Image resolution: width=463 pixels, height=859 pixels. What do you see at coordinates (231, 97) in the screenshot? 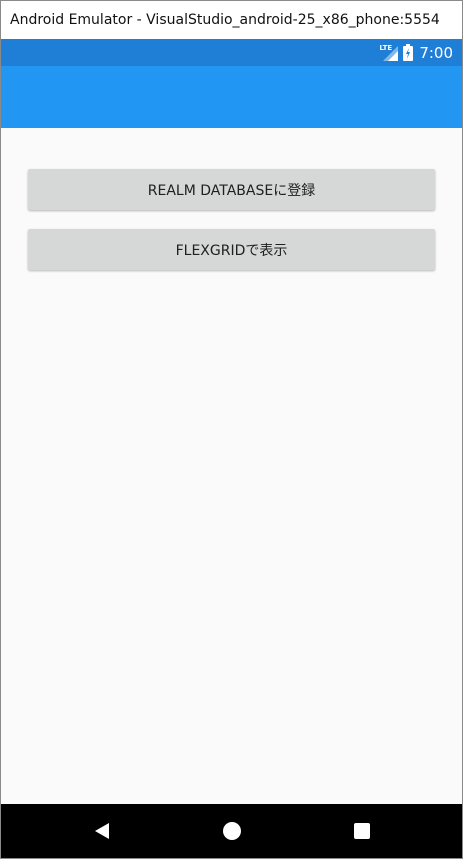
I see `app-bar` at bounding box center [231, 97].